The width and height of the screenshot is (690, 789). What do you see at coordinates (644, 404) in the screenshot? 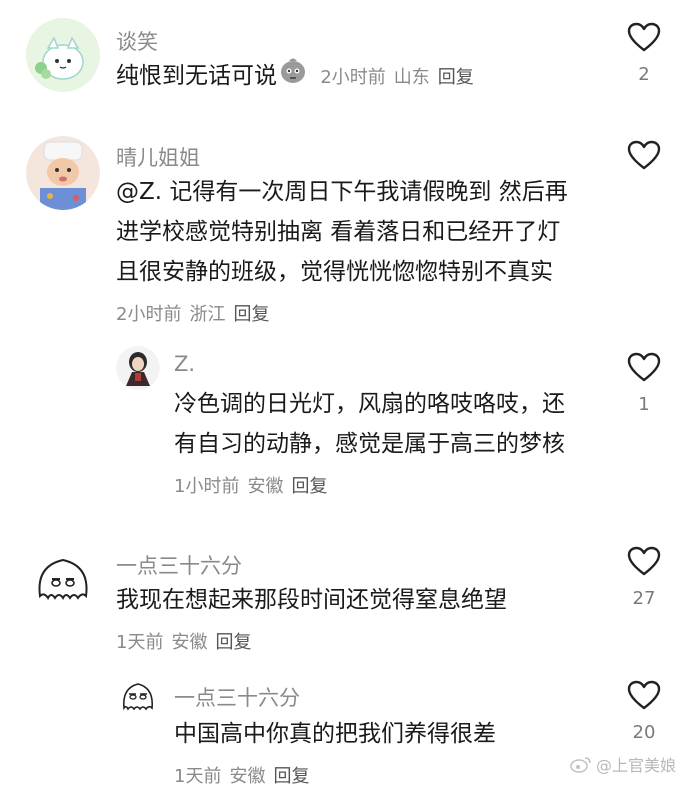
I see `like-count: 1` at bounding box center [644, 404].